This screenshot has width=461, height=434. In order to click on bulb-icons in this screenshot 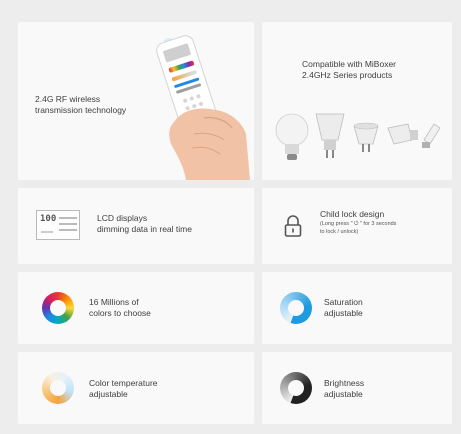, I will do `click(358, 136)`.